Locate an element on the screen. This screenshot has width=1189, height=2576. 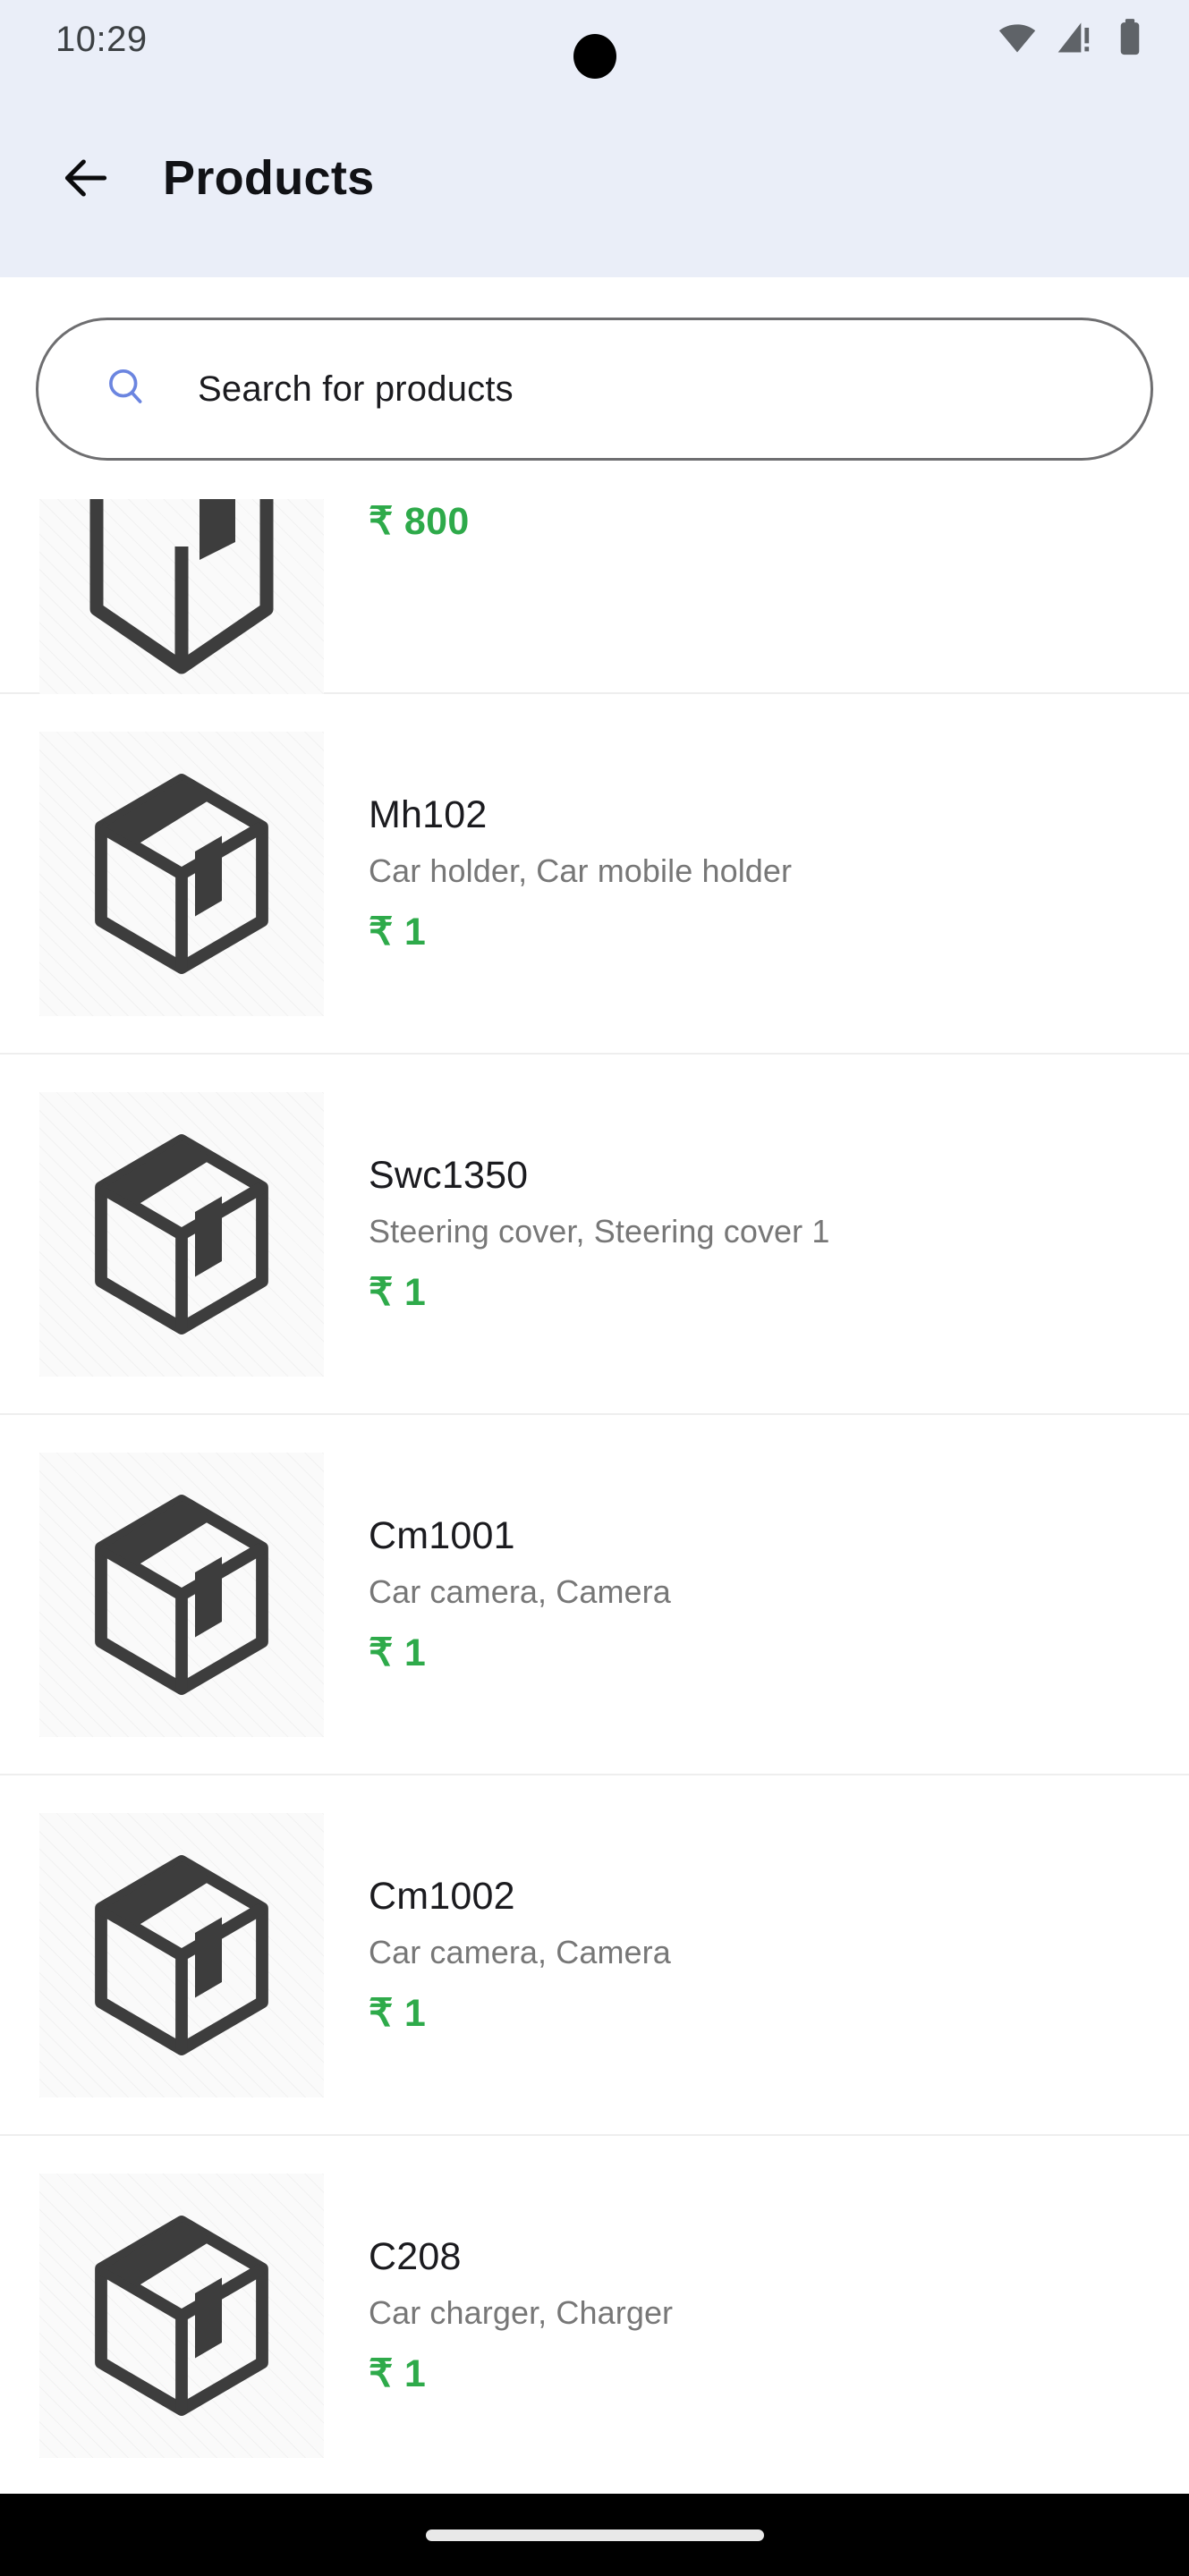
product-categories: Car charger, Charger is located at coordinates (521, 2312).